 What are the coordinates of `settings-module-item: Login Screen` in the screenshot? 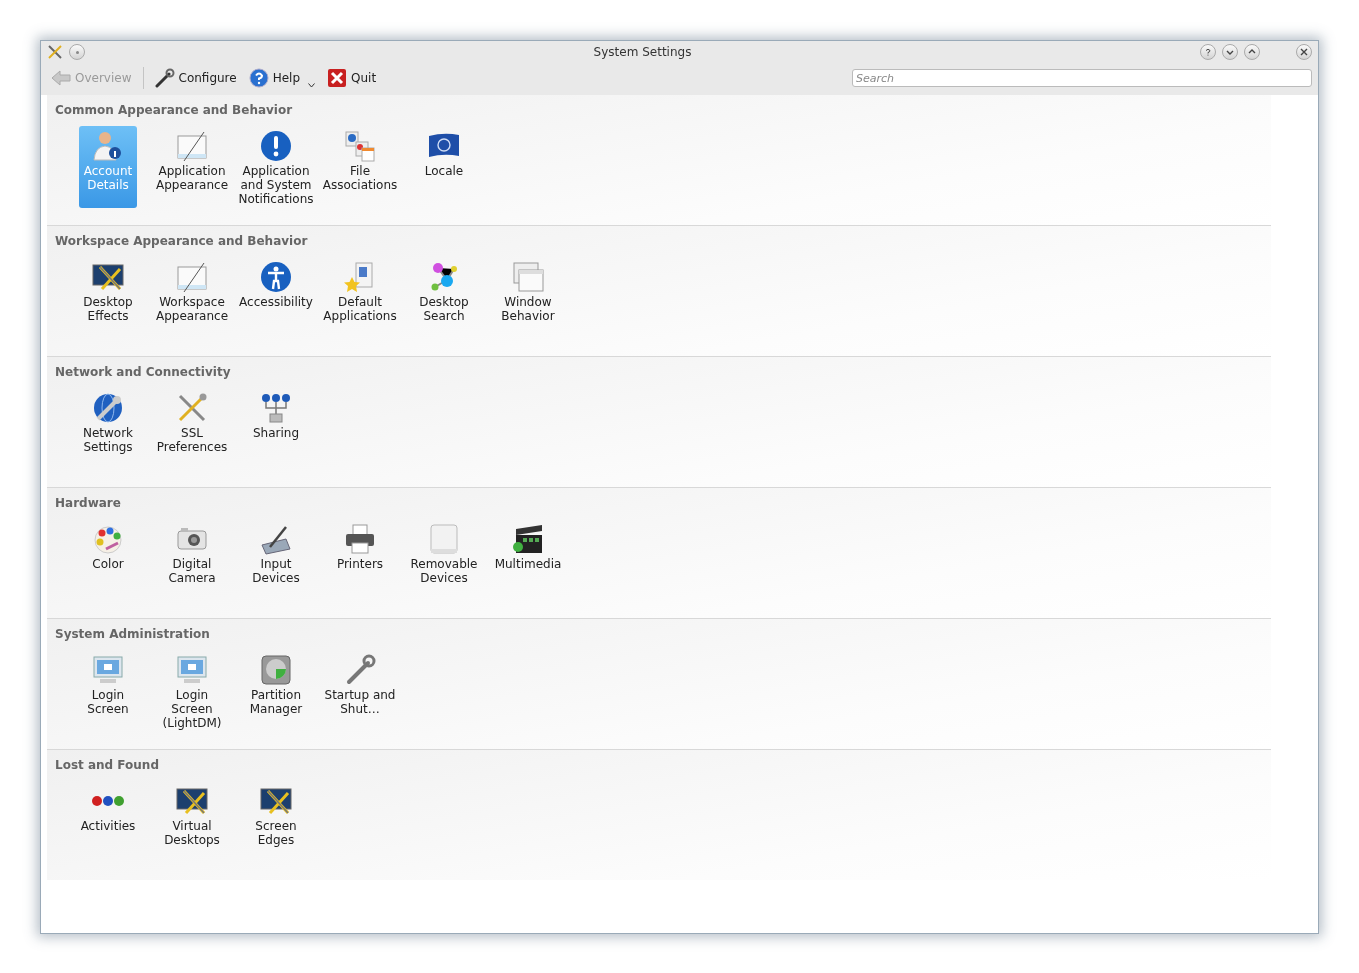 It's located at (108, 691).